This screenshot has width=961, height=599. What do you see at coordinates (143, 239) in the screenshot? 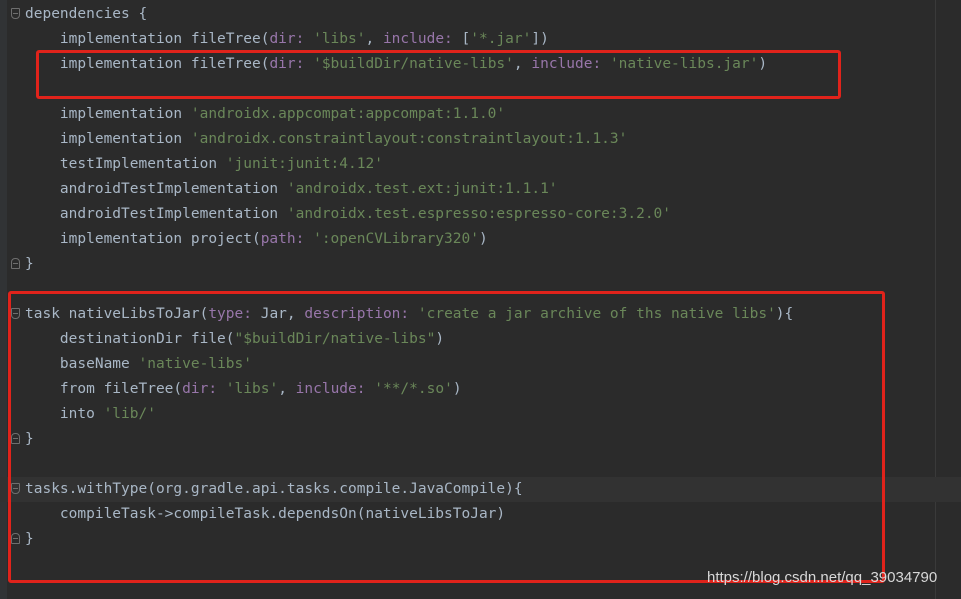
I see `code-token: implementation project(` at bounding box center [143, 239].